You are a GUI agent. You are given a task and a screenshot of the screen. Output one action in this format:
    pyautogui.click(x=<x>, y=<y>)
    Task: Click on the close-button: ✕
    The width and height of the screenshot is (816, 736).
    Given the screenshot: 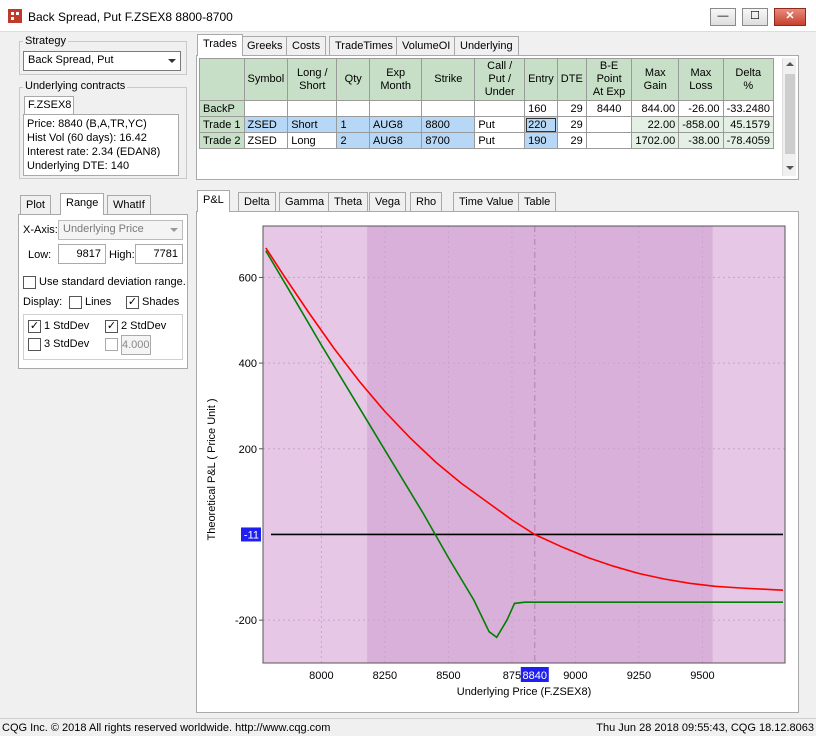 What is the action you would take?
    pyautogui.click(x=790, y=17)
    